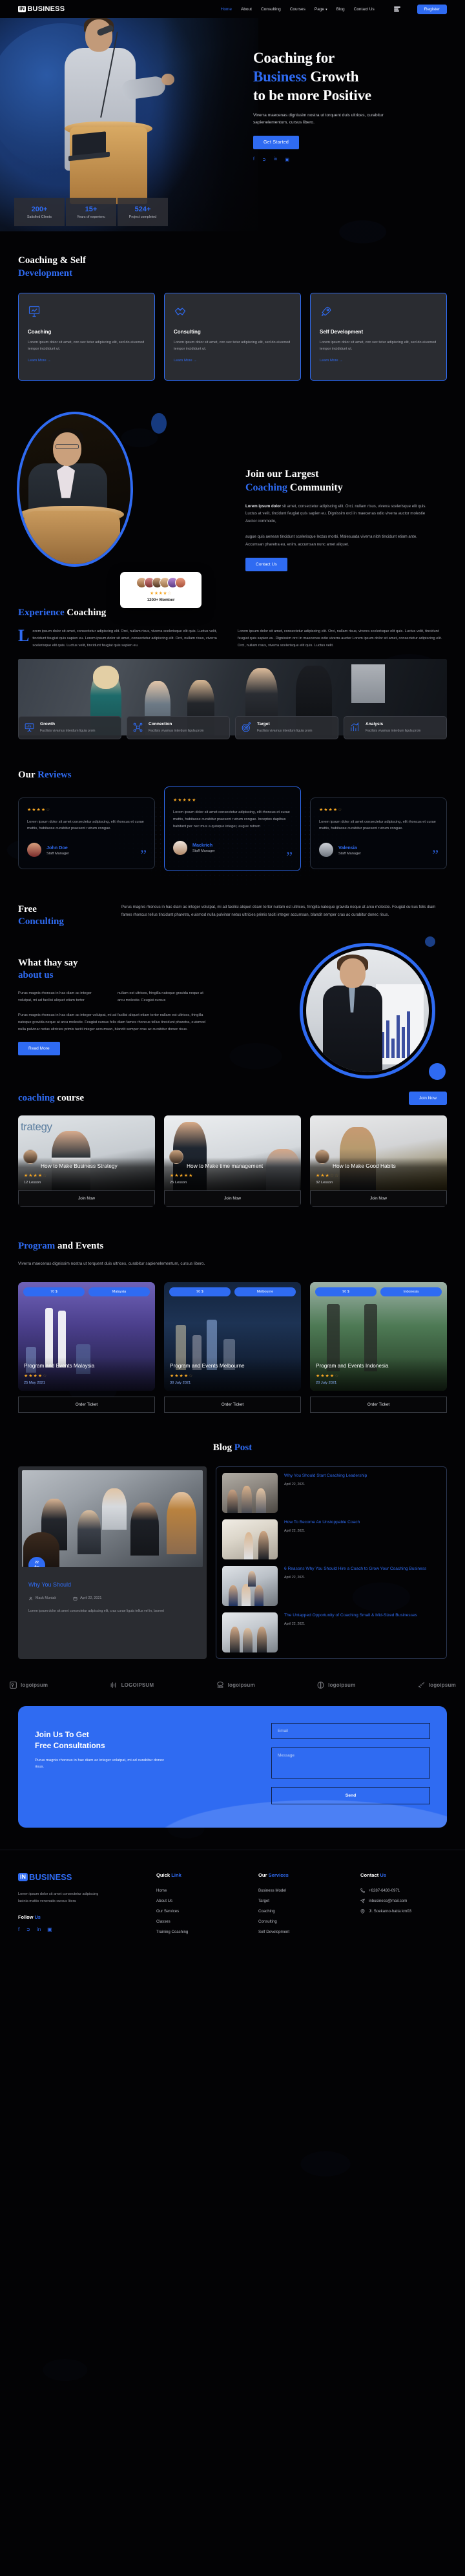  What do you see at coordinates (326, 850) in the screenshot?
I see `avatar` at bounding box center [326, 850].